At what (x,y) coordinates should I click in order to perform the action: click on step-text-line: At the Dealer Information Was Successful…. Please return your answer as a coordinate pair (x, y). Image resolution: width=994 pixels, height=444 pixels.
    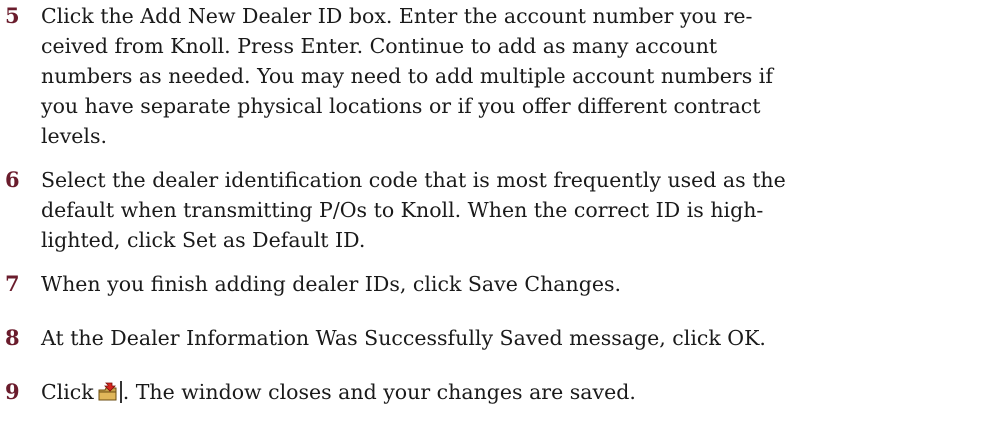
    Looking at the image, I should click on (403, 338).